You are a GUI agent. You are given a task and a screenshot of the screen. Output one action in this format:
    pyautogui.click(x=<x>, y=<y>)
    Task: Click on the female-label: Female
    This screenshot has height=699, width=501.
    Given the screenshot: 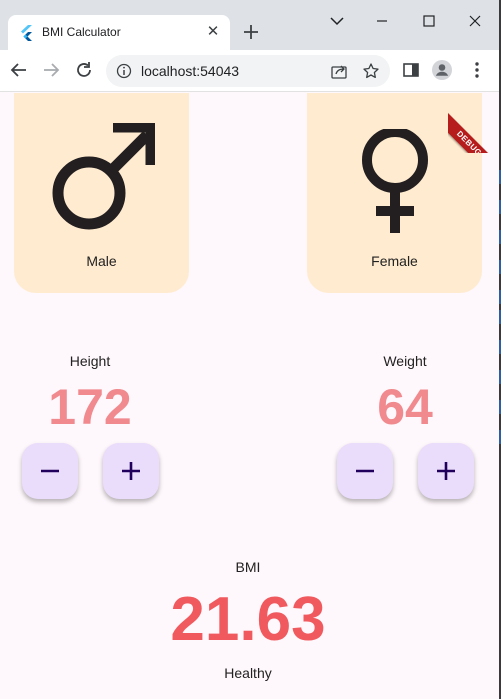 What is the action you would take?
    pyautogui.click(x=394, y=261)
    